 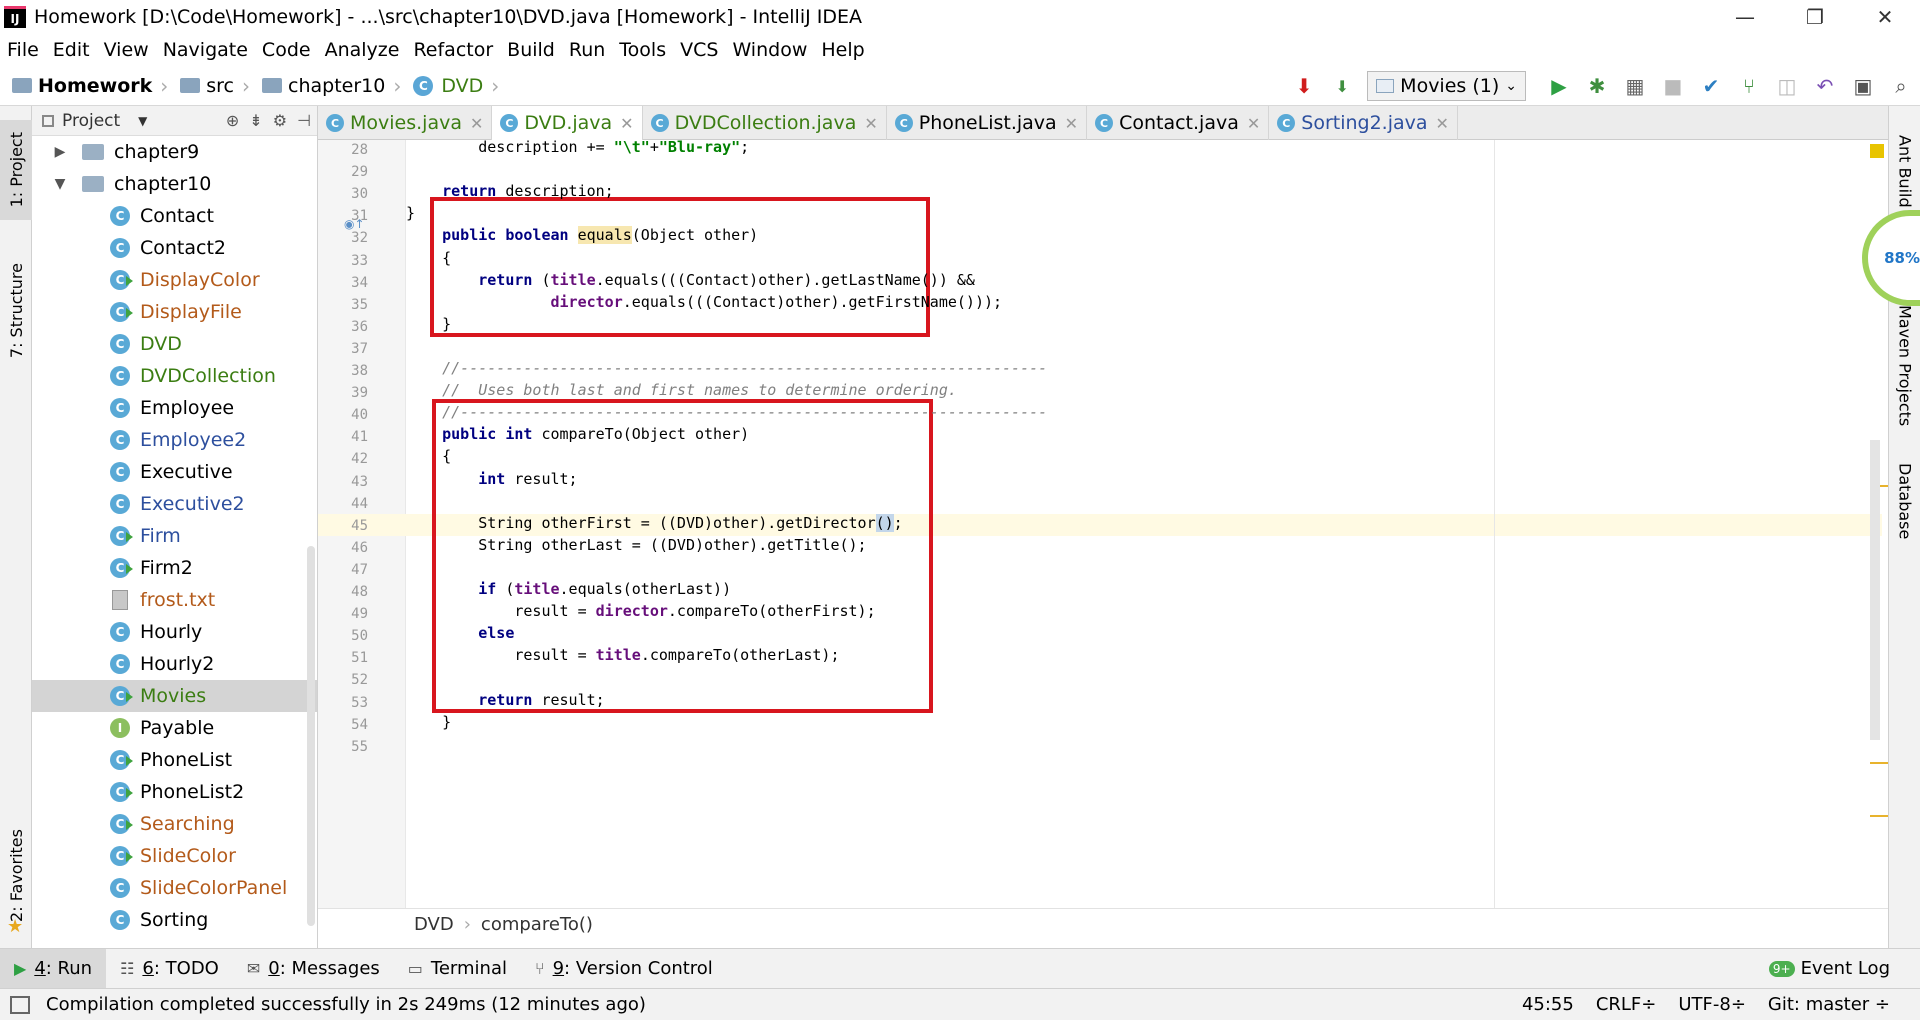 I want to click on menu-run: Run, so click(x=587, y=50).